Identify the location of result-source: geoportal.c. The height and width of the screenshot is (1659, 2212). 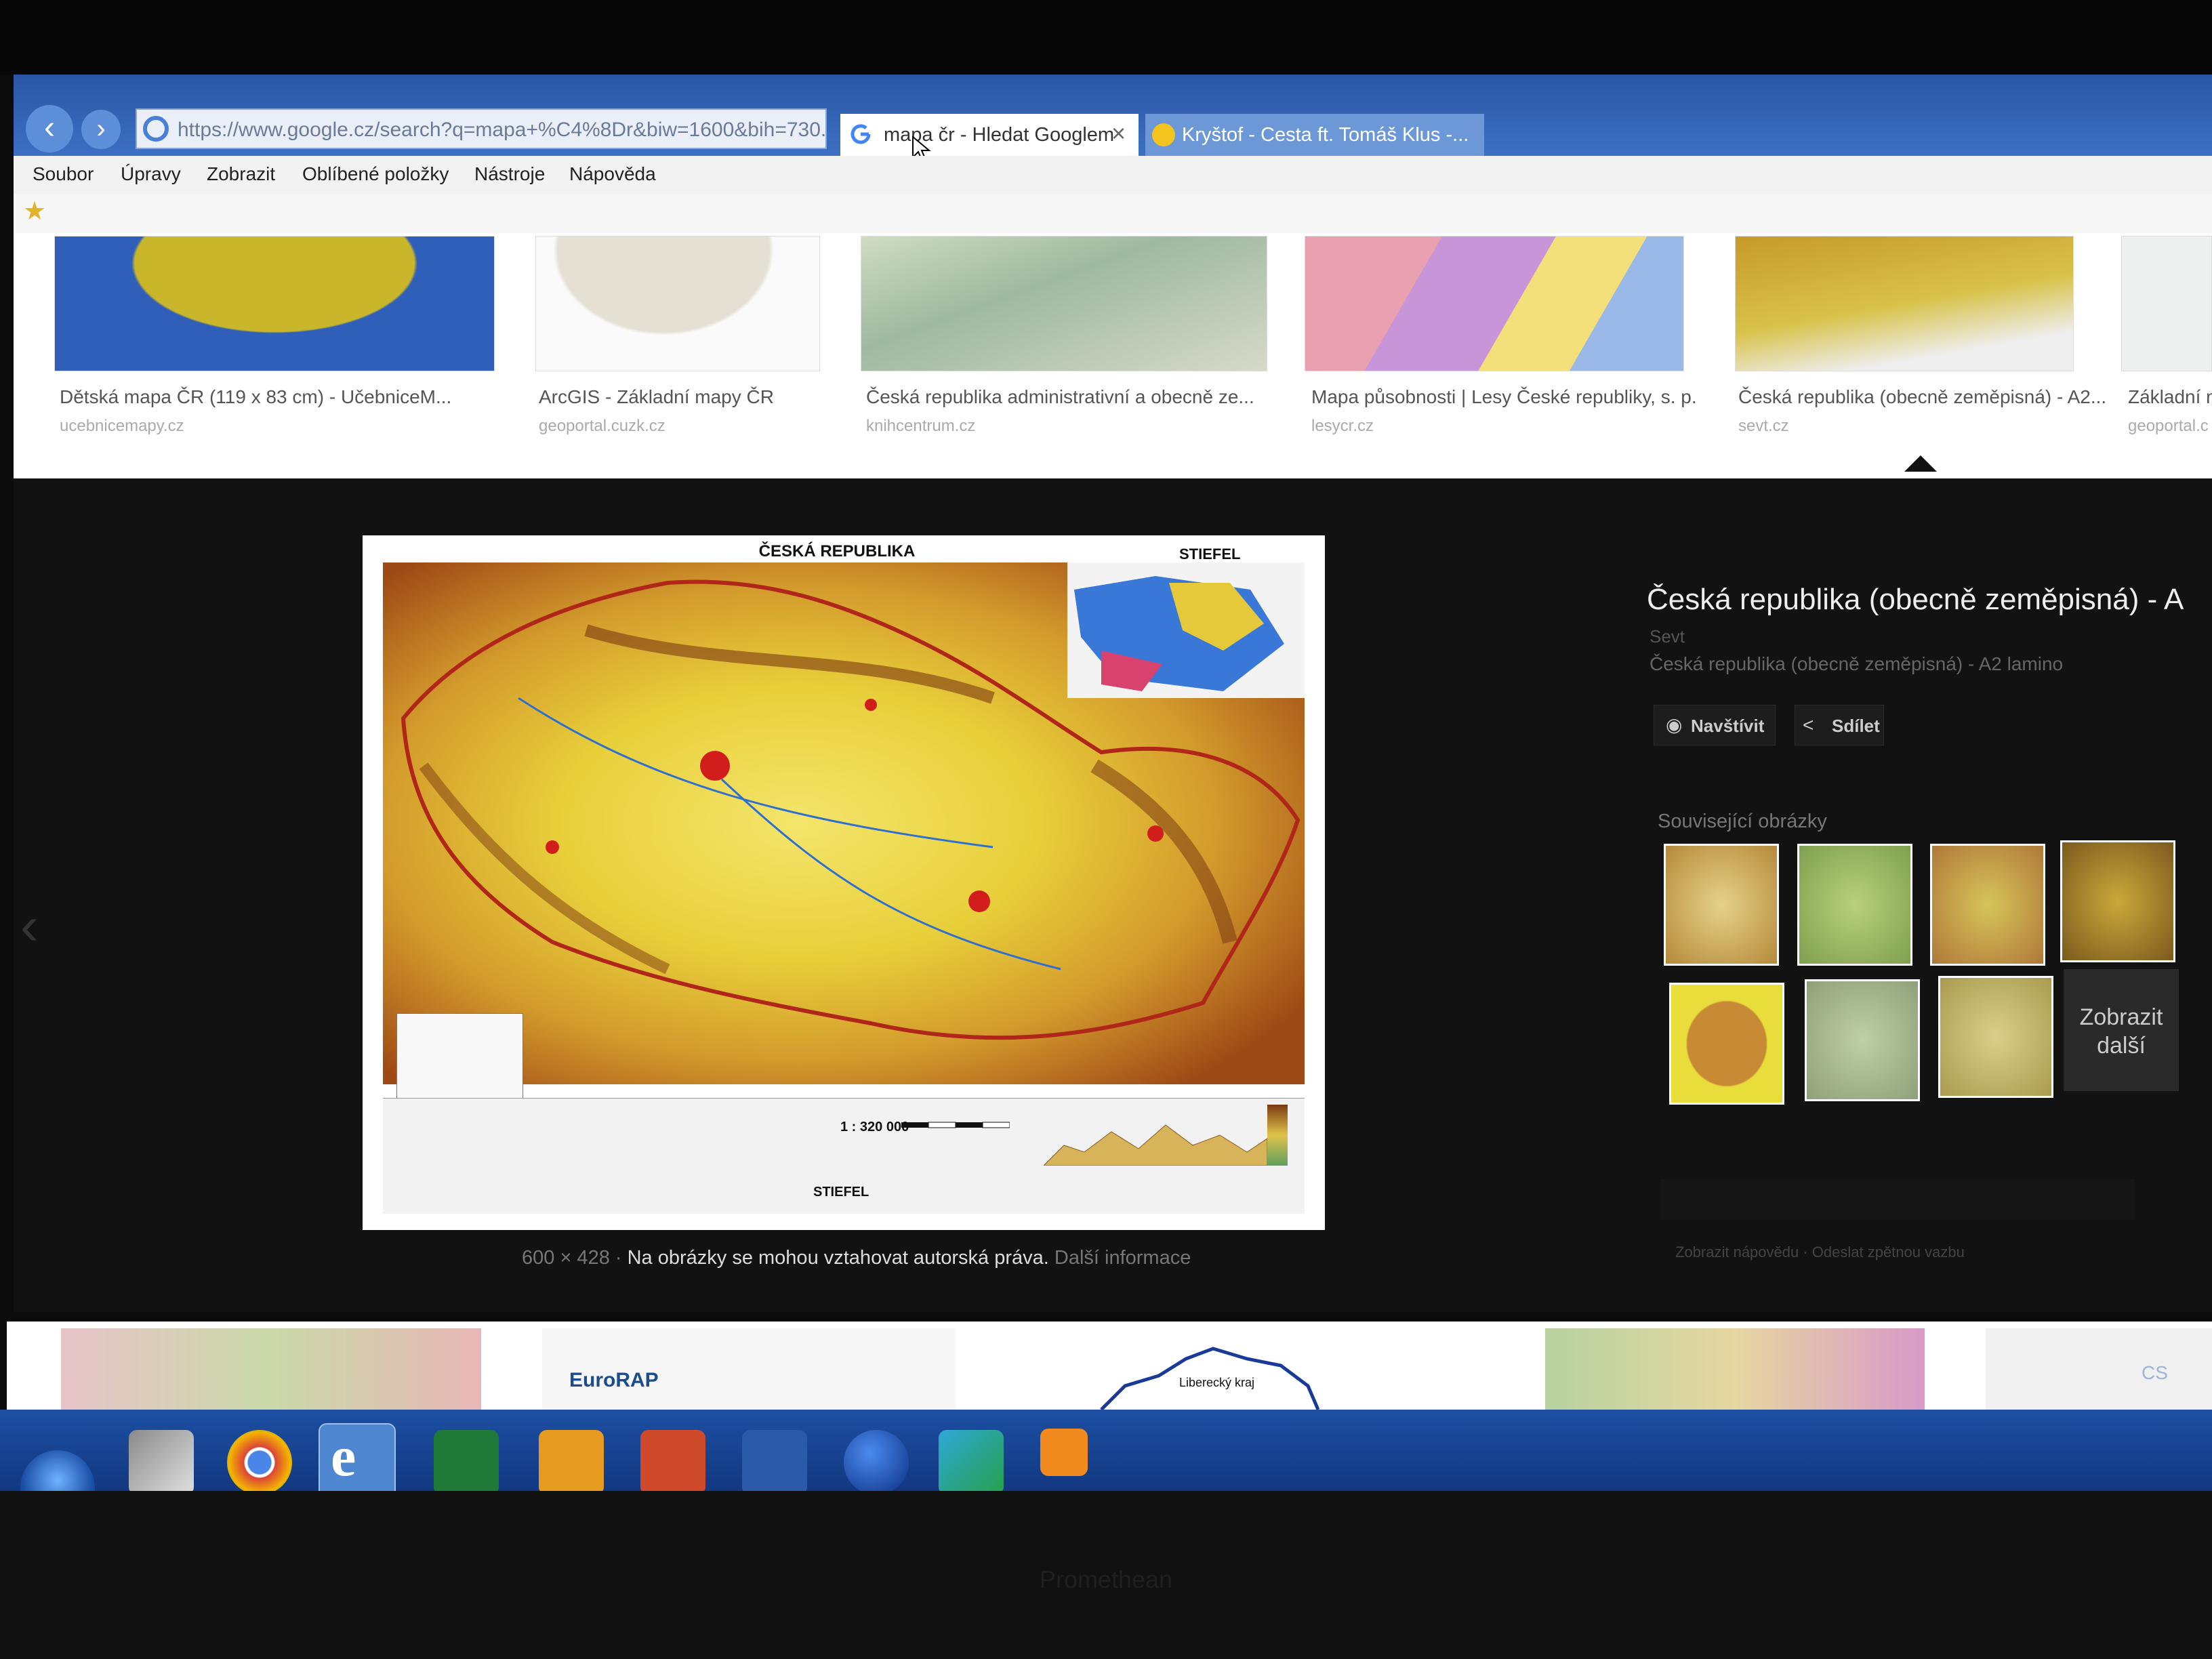
(2168, 426).